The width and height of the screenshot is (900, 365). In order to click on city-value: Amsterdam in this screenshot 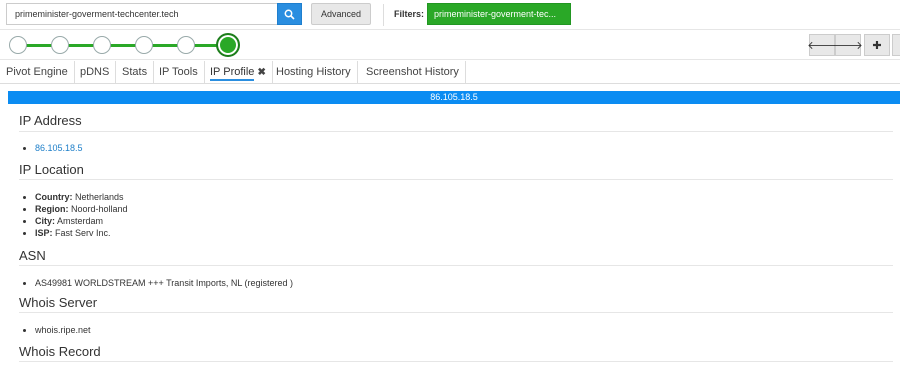, I will do `click(80, 221)`.